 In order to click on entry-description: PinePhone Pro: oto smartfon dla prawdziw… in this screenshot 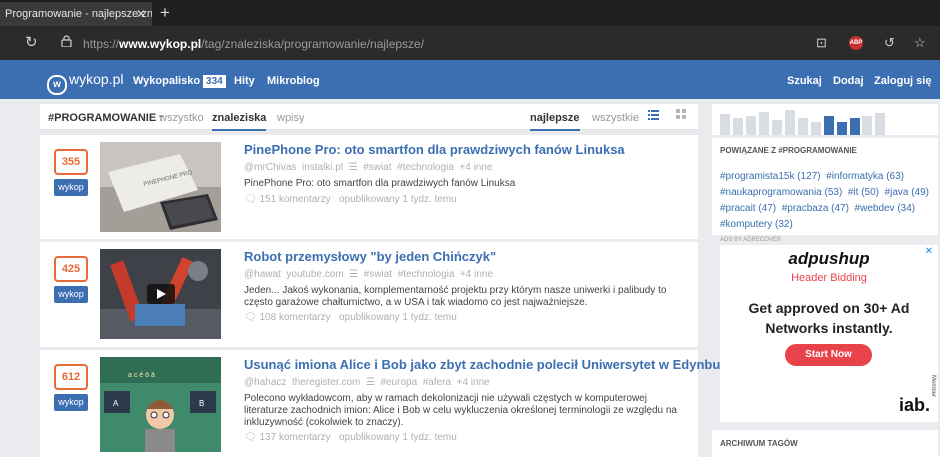, I will do `click(380, 183)`.